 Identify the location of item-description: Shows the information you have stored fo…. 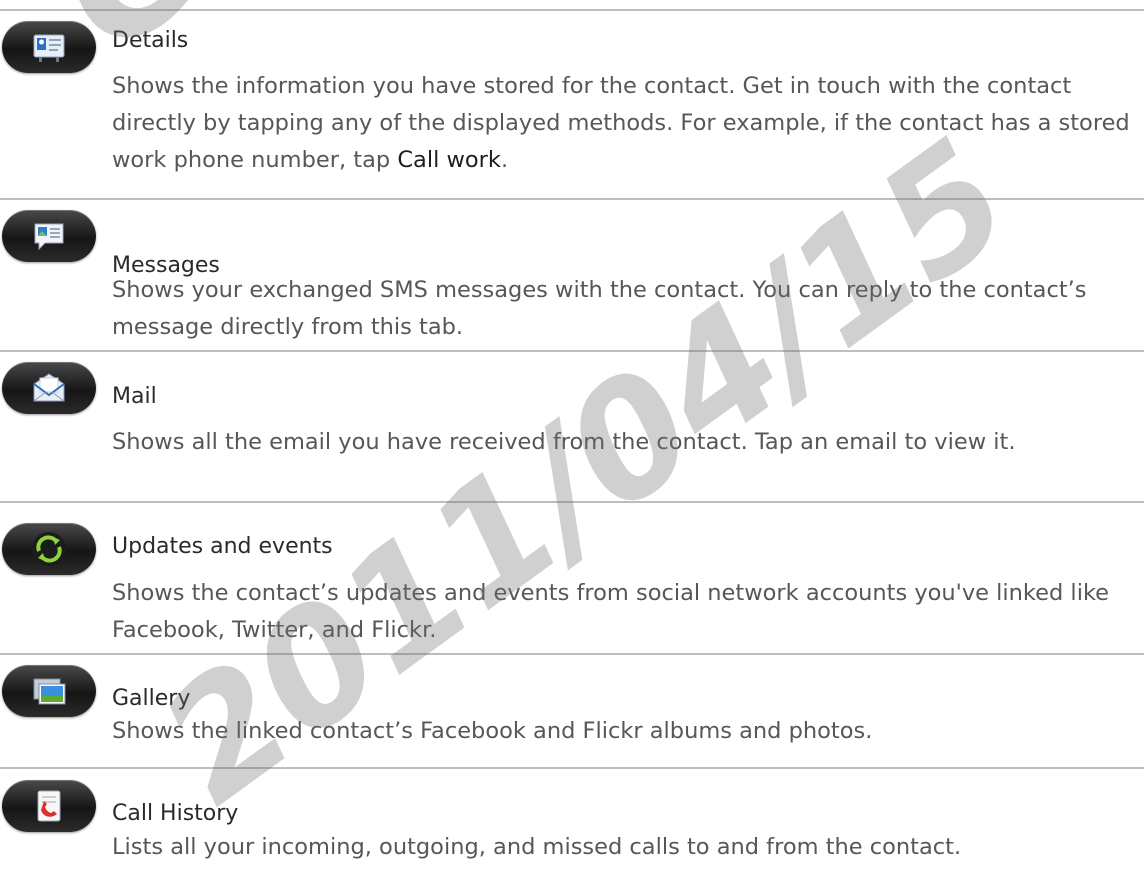
(621, 123).